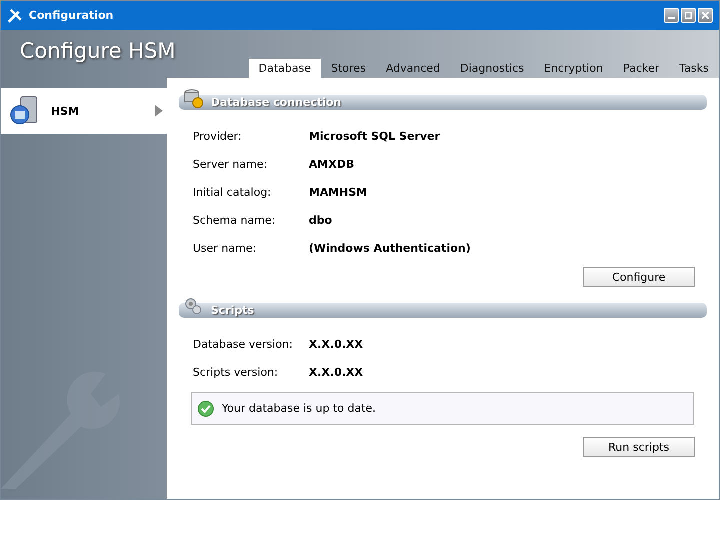  What do you see at coordinates (84, 111) in the screenshot?
I see `sidebar-item: HSM` at bounding box center [84, 111].